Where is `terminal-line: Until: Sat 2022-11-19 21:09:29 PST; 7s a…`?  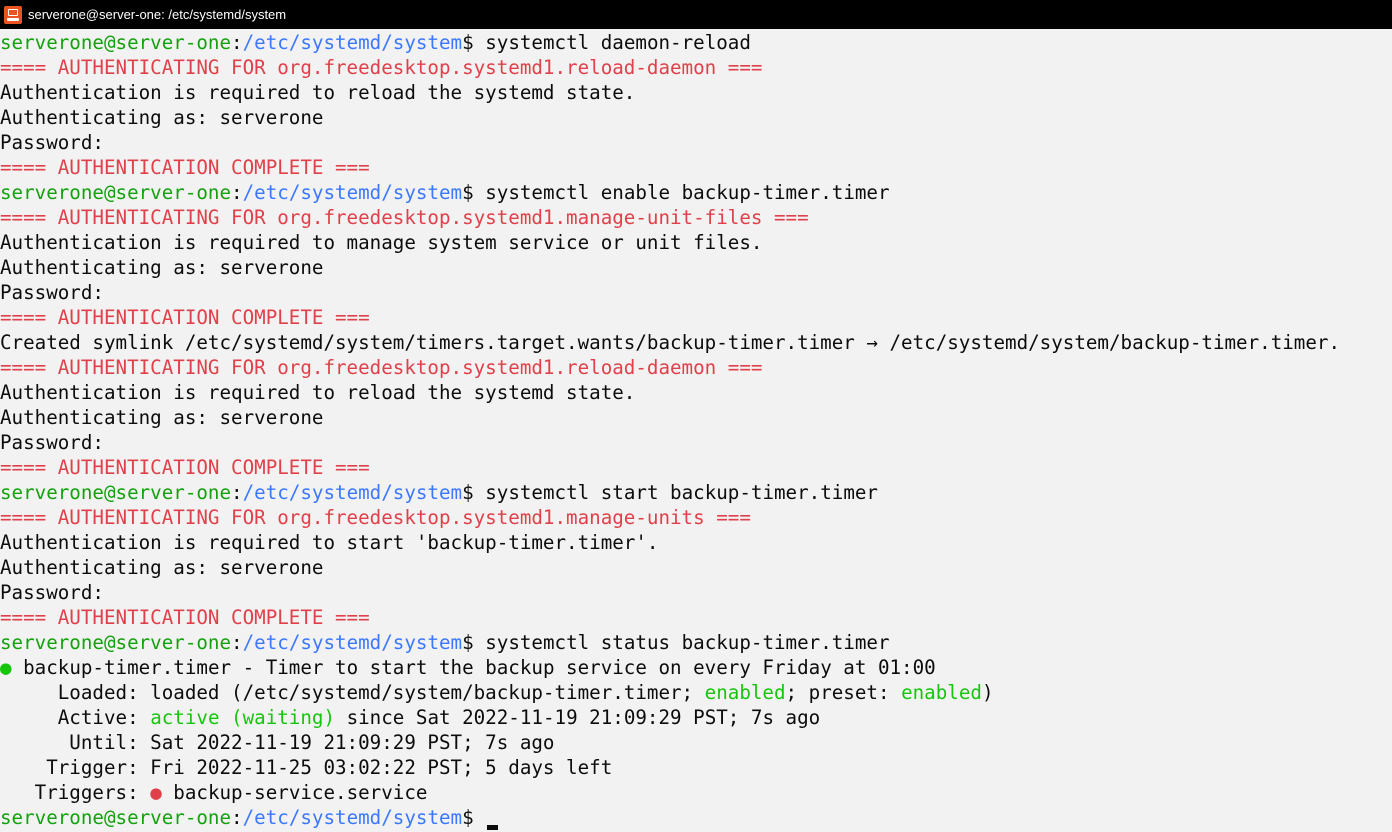 terminal-line: Until: Sat 2022-11-19 21:09:29 PST; 7s a… is located at coordinates (696, 742).